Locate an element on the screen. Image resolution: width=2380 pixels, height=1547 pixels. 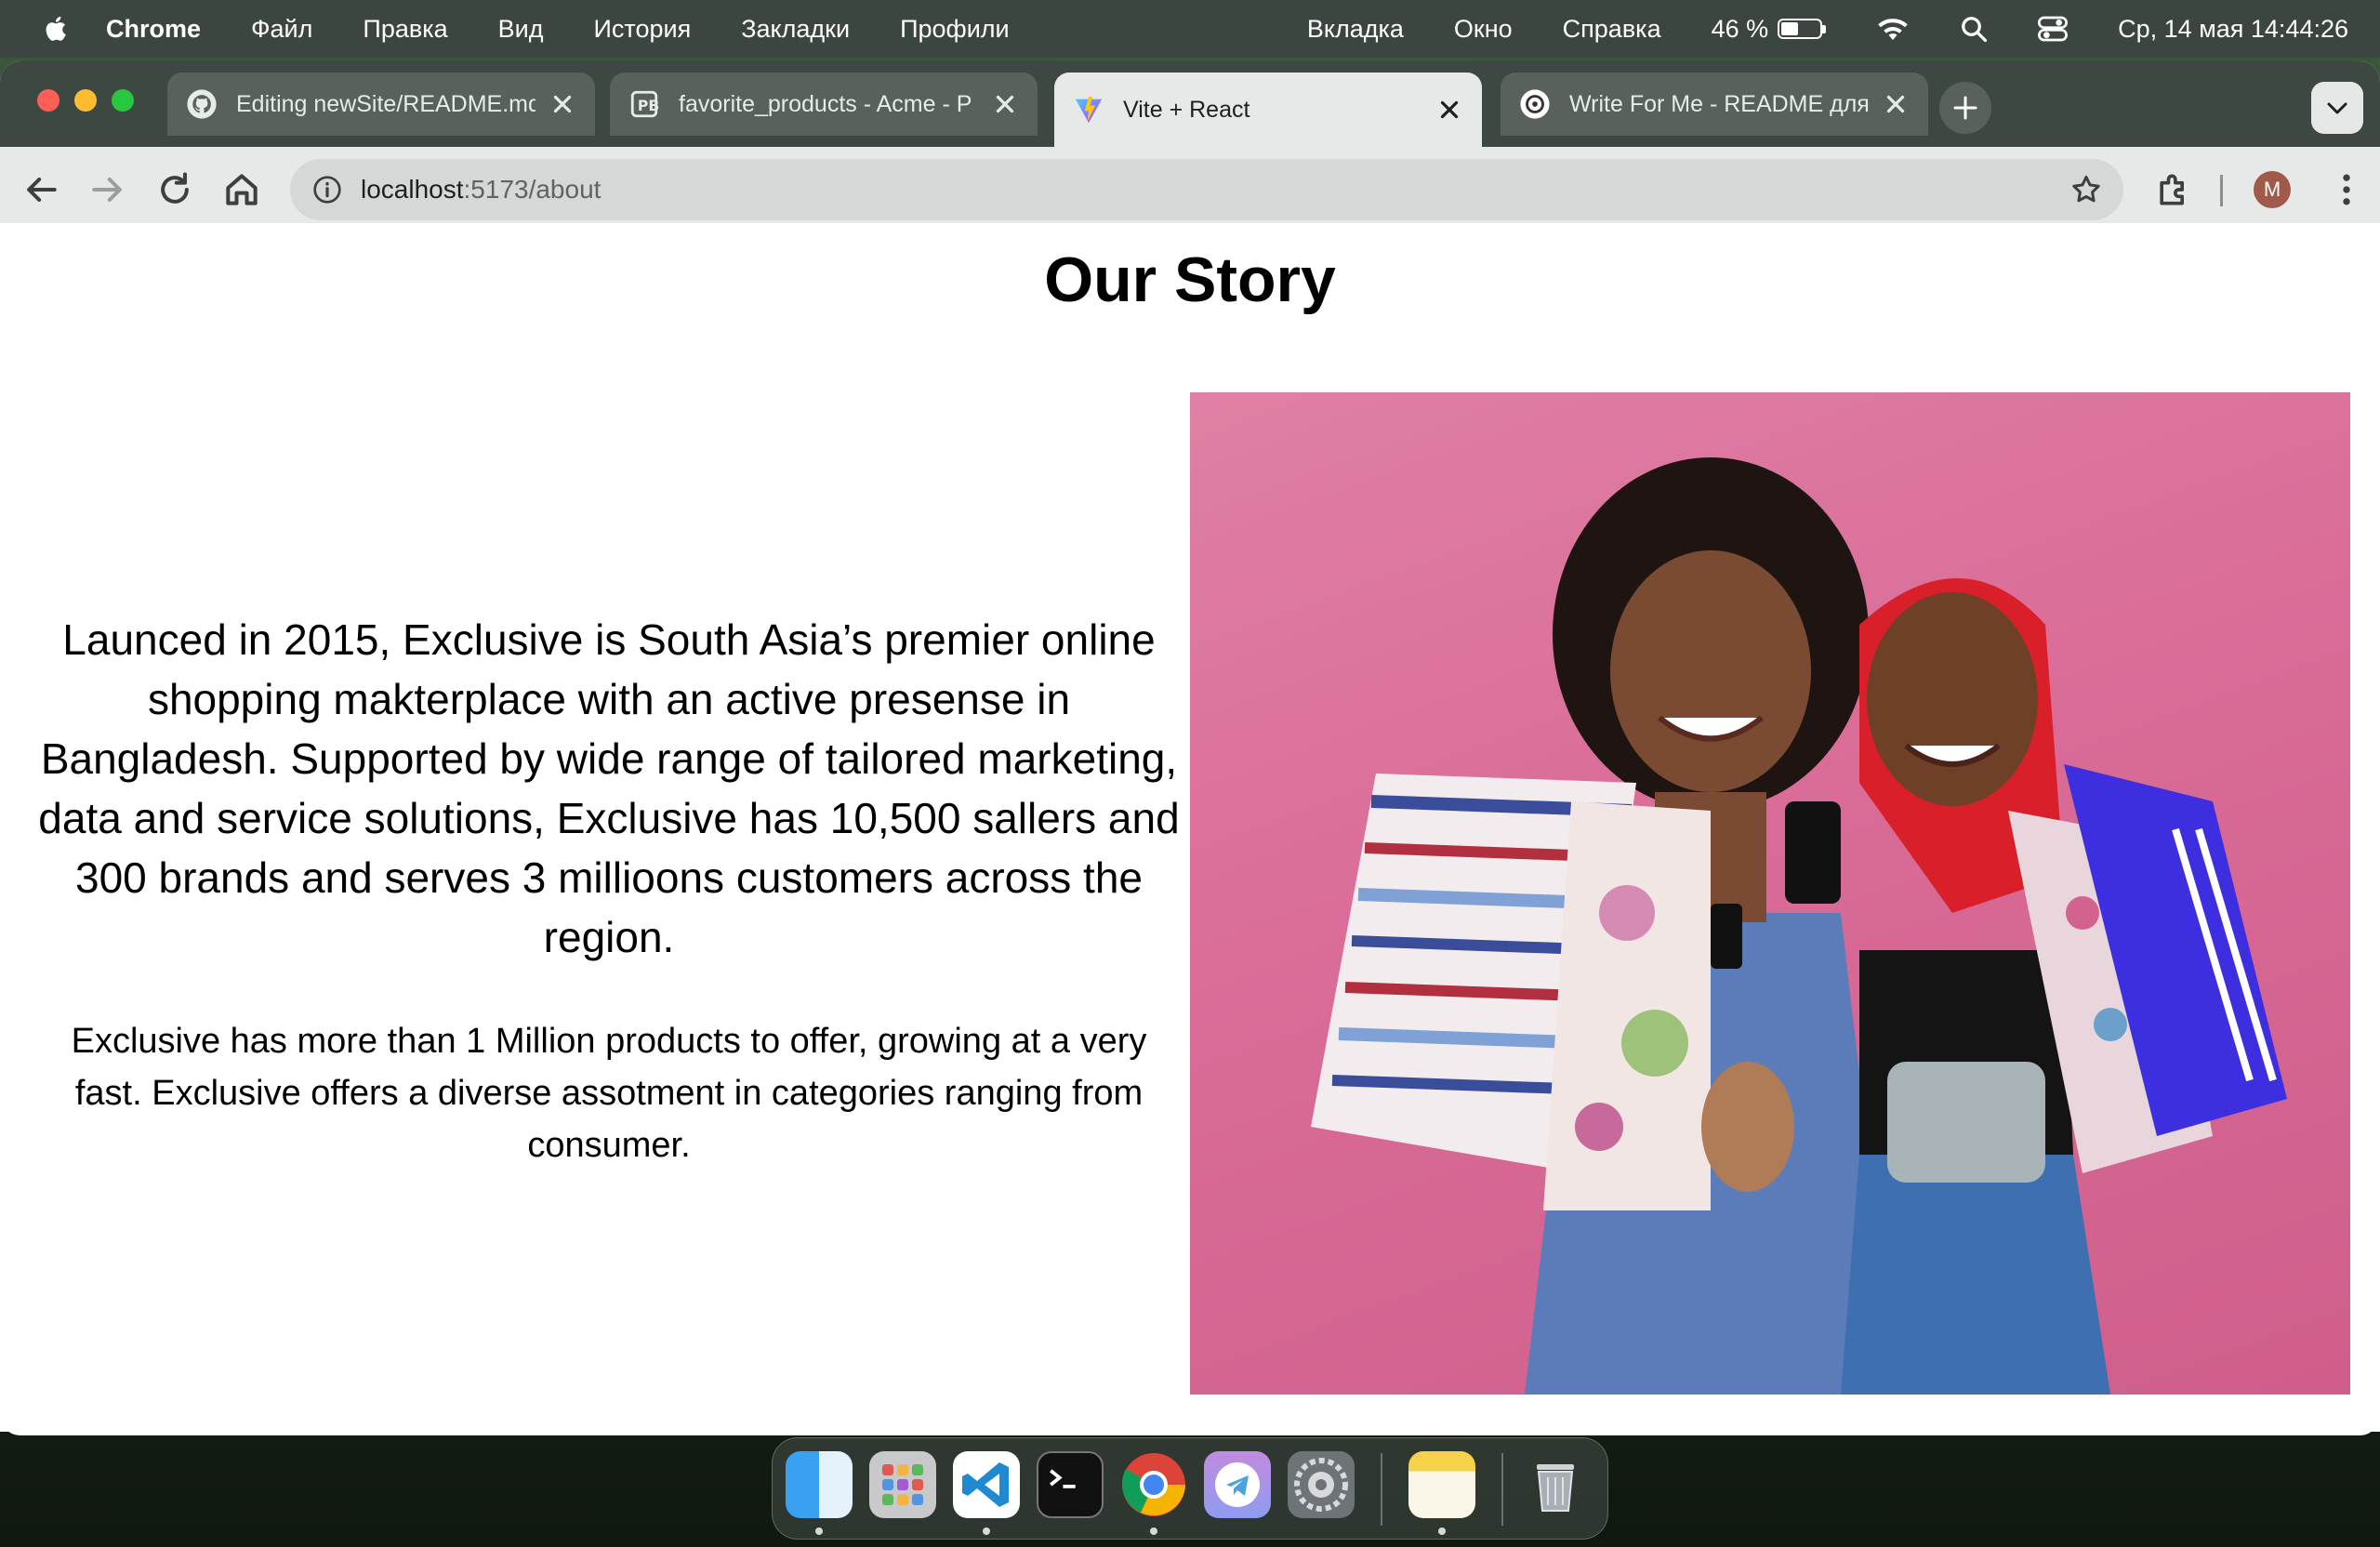
toolbar-divider is located at coordinates (2221, 190).